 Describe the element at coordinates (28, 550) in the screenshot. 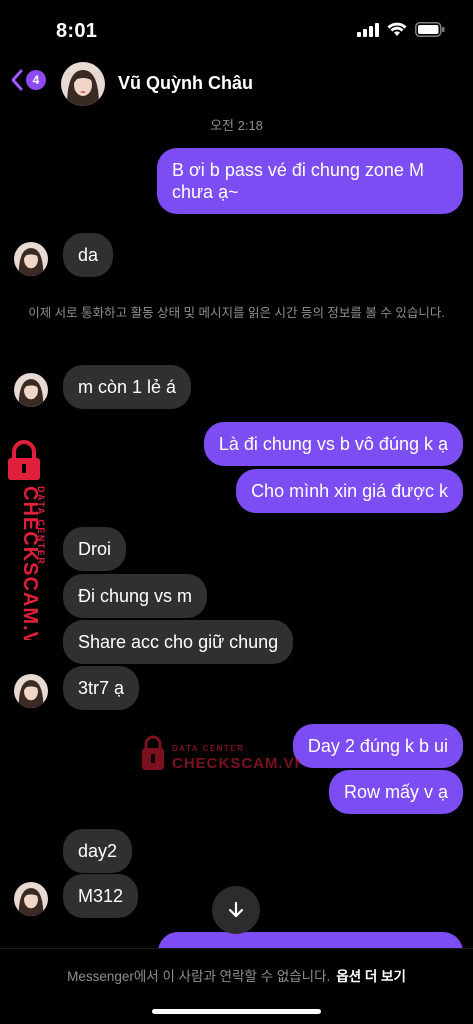

I see `watermark-logo: CHECKSCAM.VN DATA CENTER` at that location.